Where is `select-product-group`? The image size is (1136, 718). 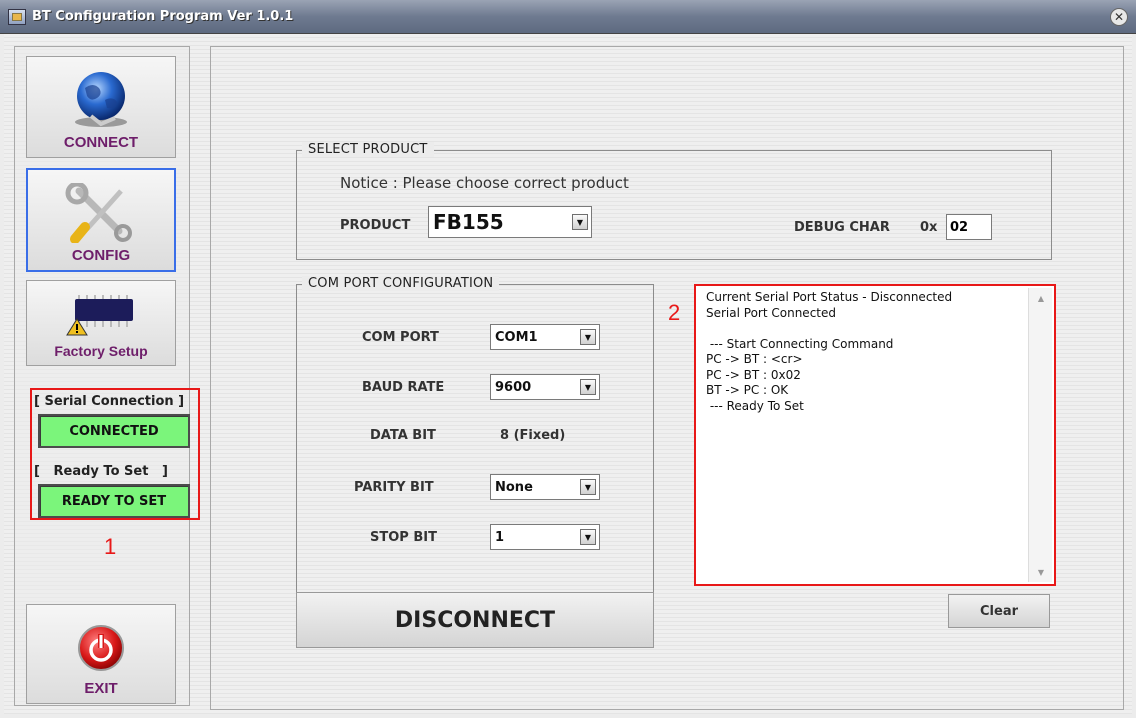 select-product-group is located at coordinates (674, 205).